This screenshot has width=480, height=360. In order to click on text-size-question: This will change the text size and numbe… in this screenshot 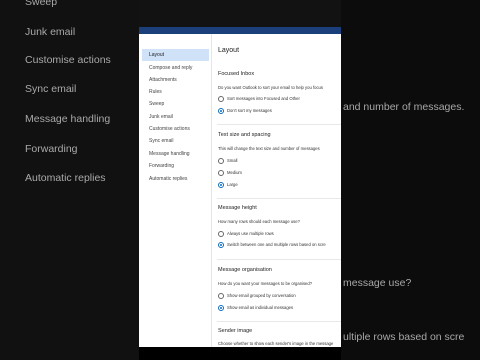, I will do `click(269, 148)`.